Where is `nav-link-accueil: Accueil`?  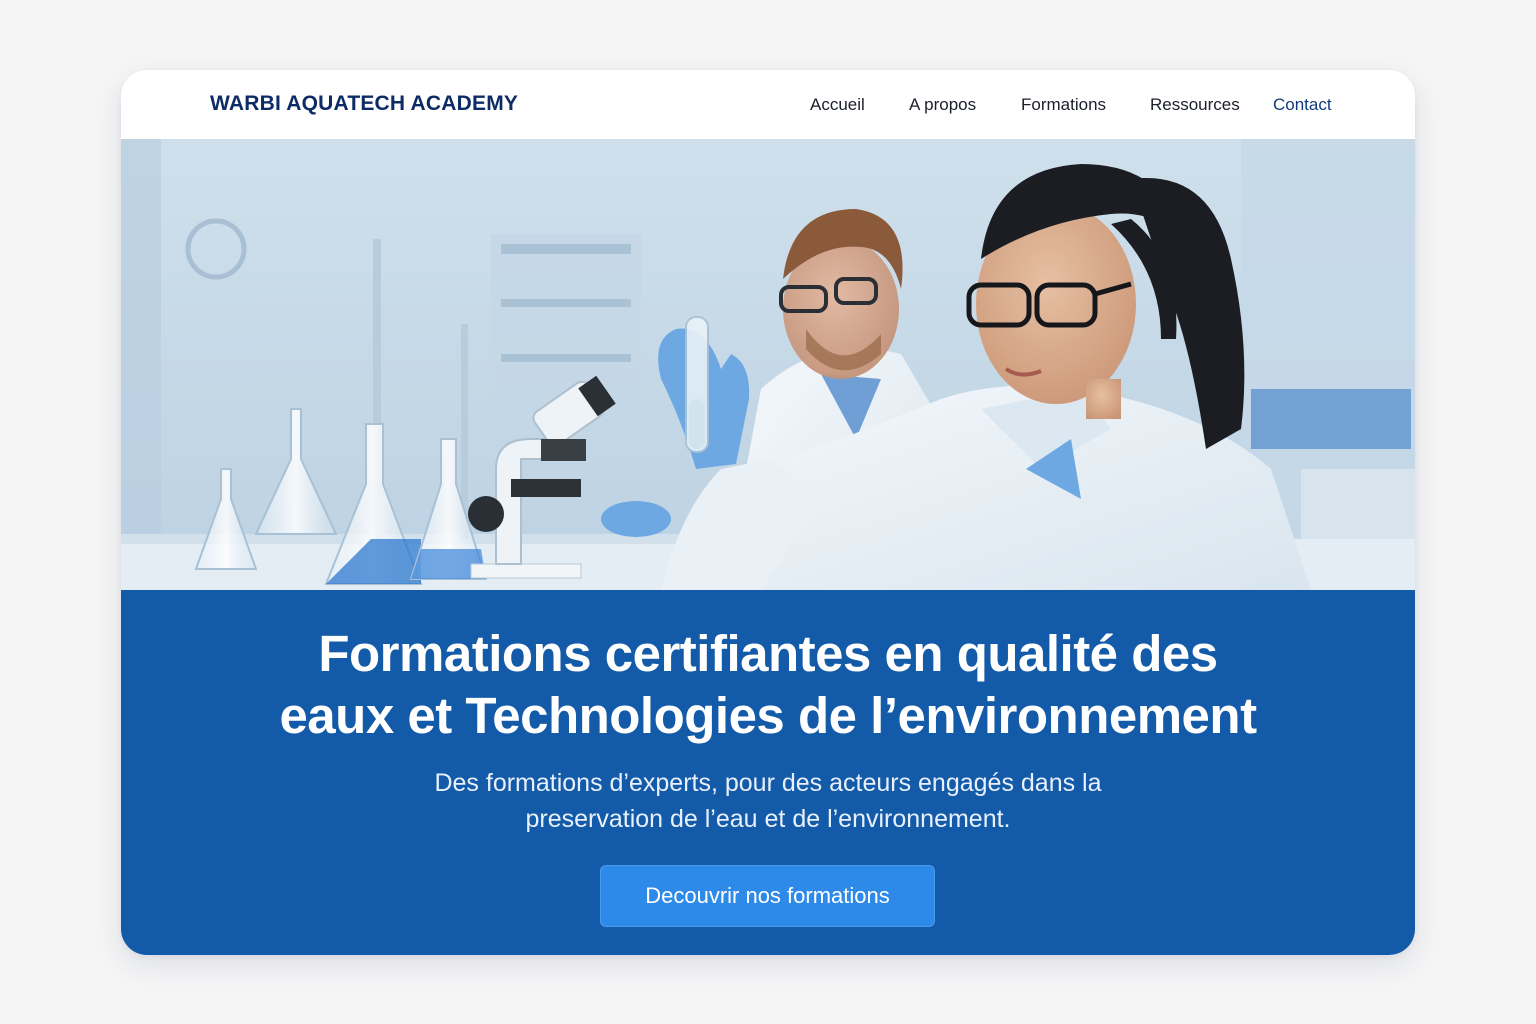 nav-link-accueil: Accueil is located at coordinates (837, 105).